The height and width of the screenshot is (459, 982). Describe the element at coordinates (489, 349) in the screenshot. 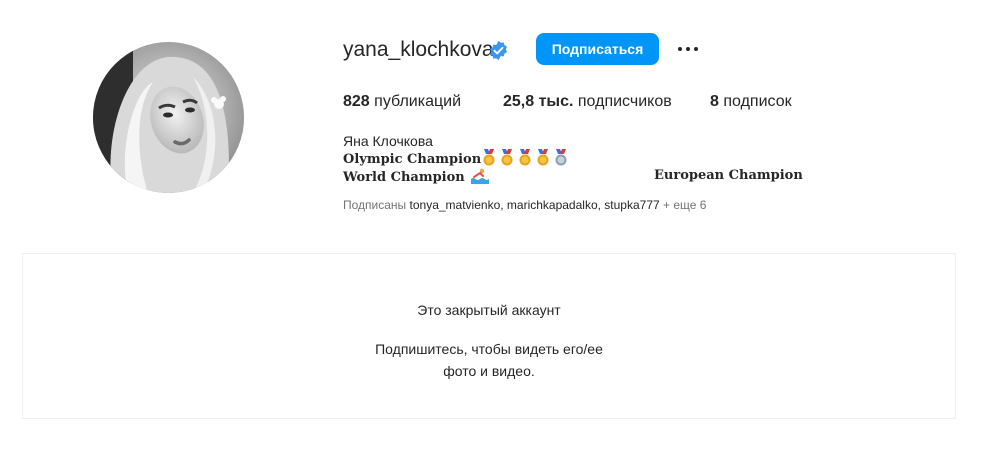

I see `private-message-line1: Подпишитесь, чтобы видеть его/ее` at that location.